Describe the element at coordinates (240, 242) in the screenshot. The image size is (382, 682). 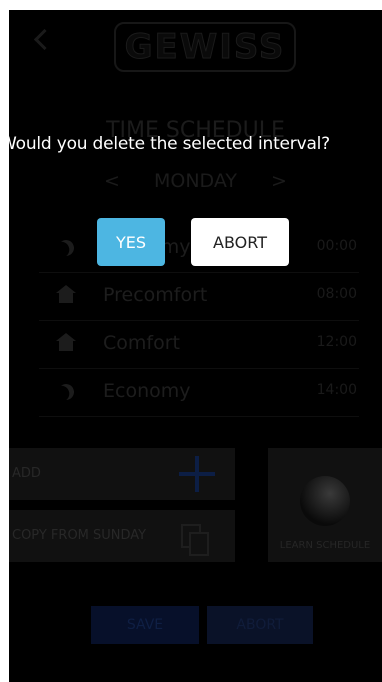
I see `dialog-abort-button: ABORT` at that location.